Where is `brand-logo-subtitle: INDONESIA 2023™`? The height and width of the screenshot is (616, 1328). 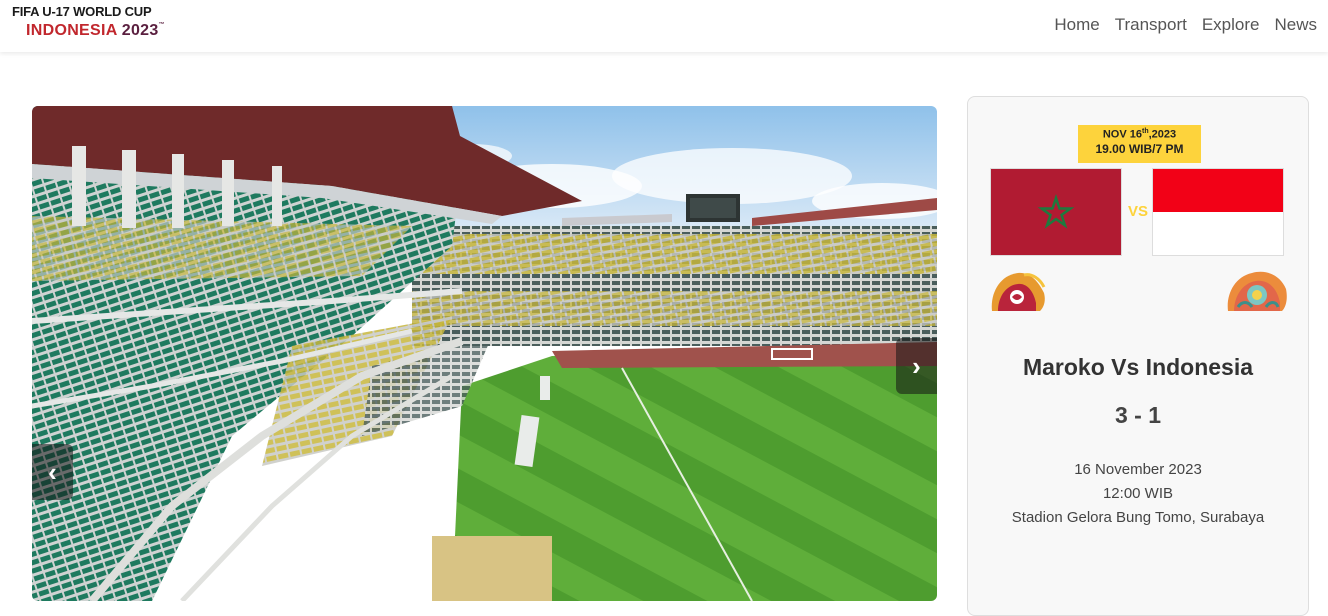 brand-logo-subtitle: INDONESIA 2023™ is located at coordinates (95, 31).